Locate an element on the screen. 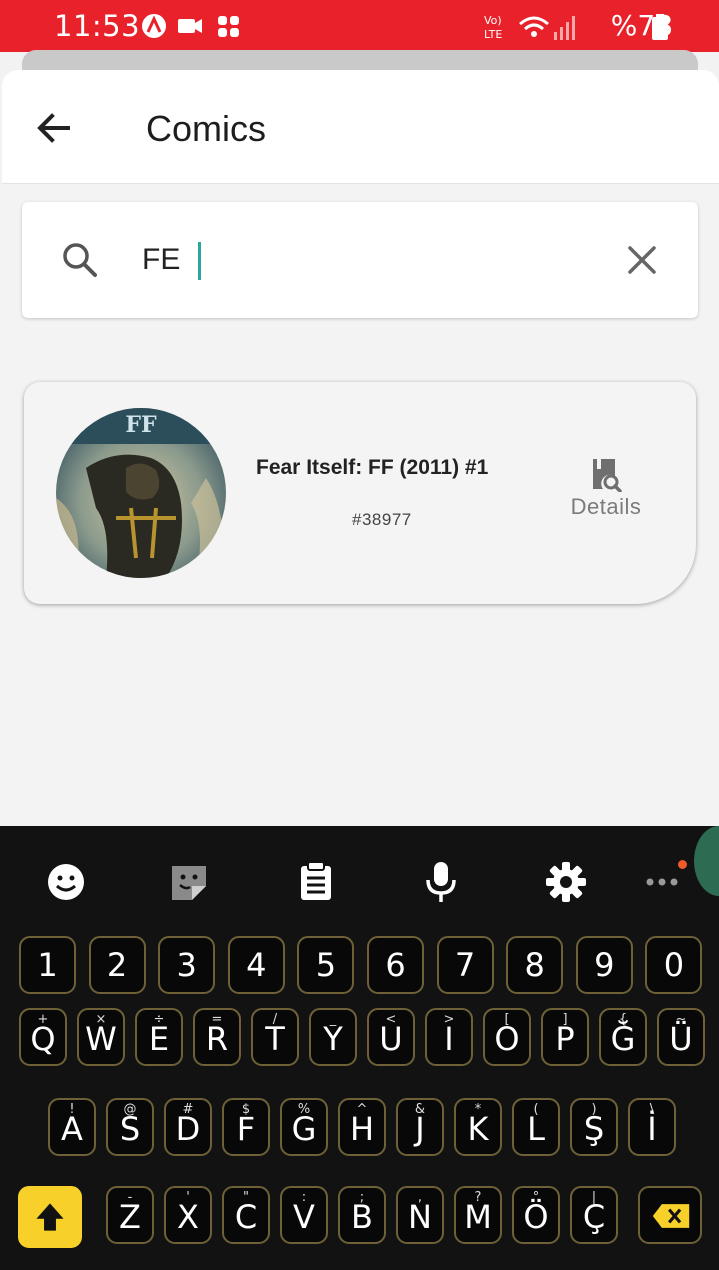 The height and width of the screenshot is (1270, 719). network-icons: Vo) LTE is located at coordinates (529, 27).